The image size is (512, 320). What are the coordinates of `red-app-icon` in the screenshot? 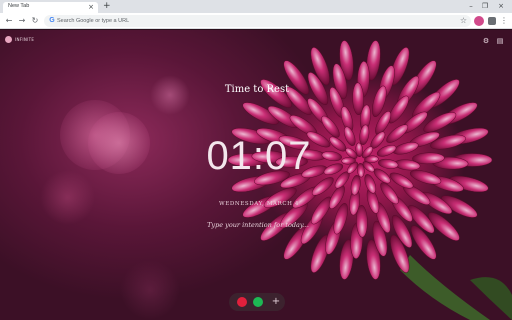 It's located at (242, 302).